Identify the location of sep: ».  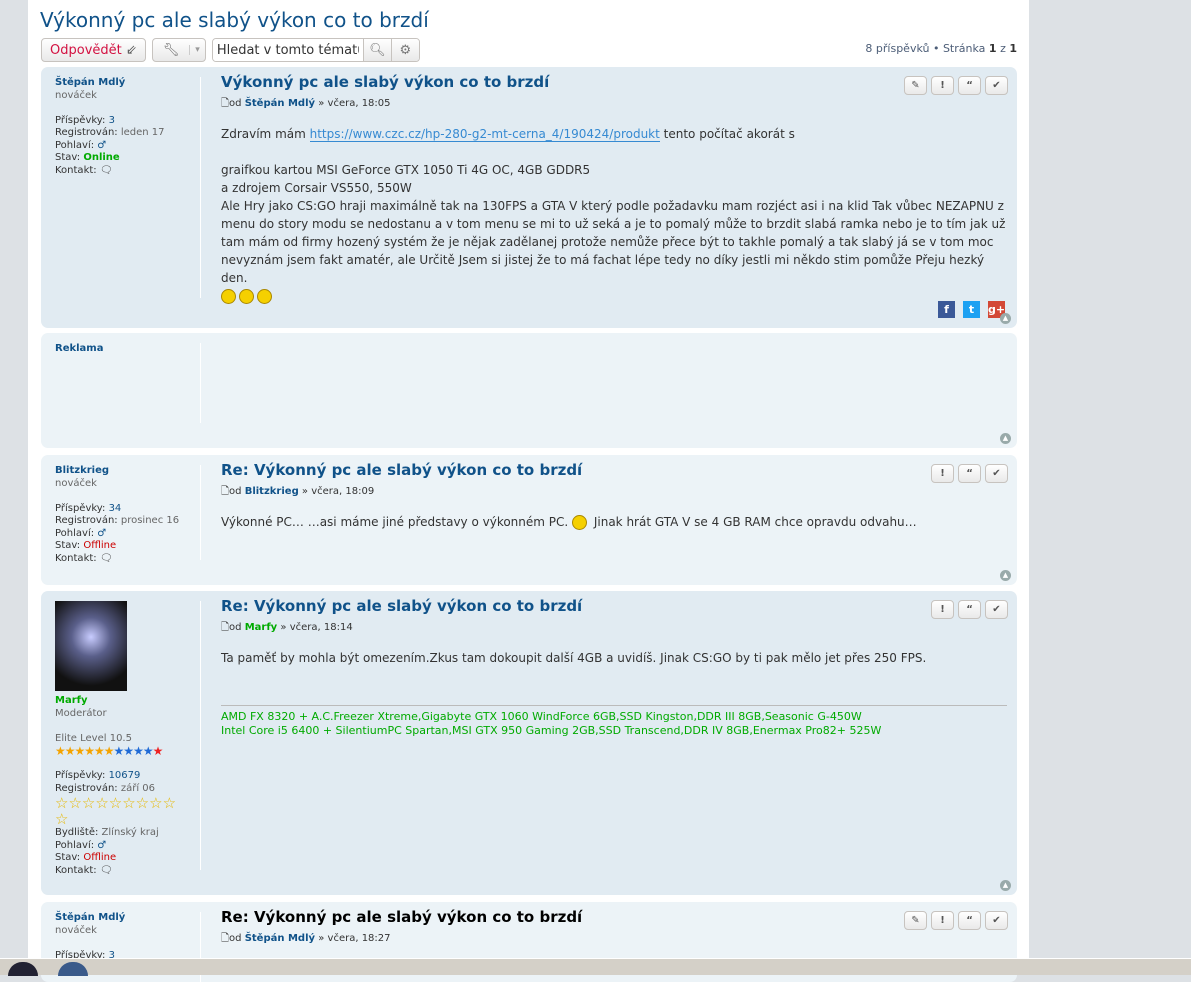
(305, 491).